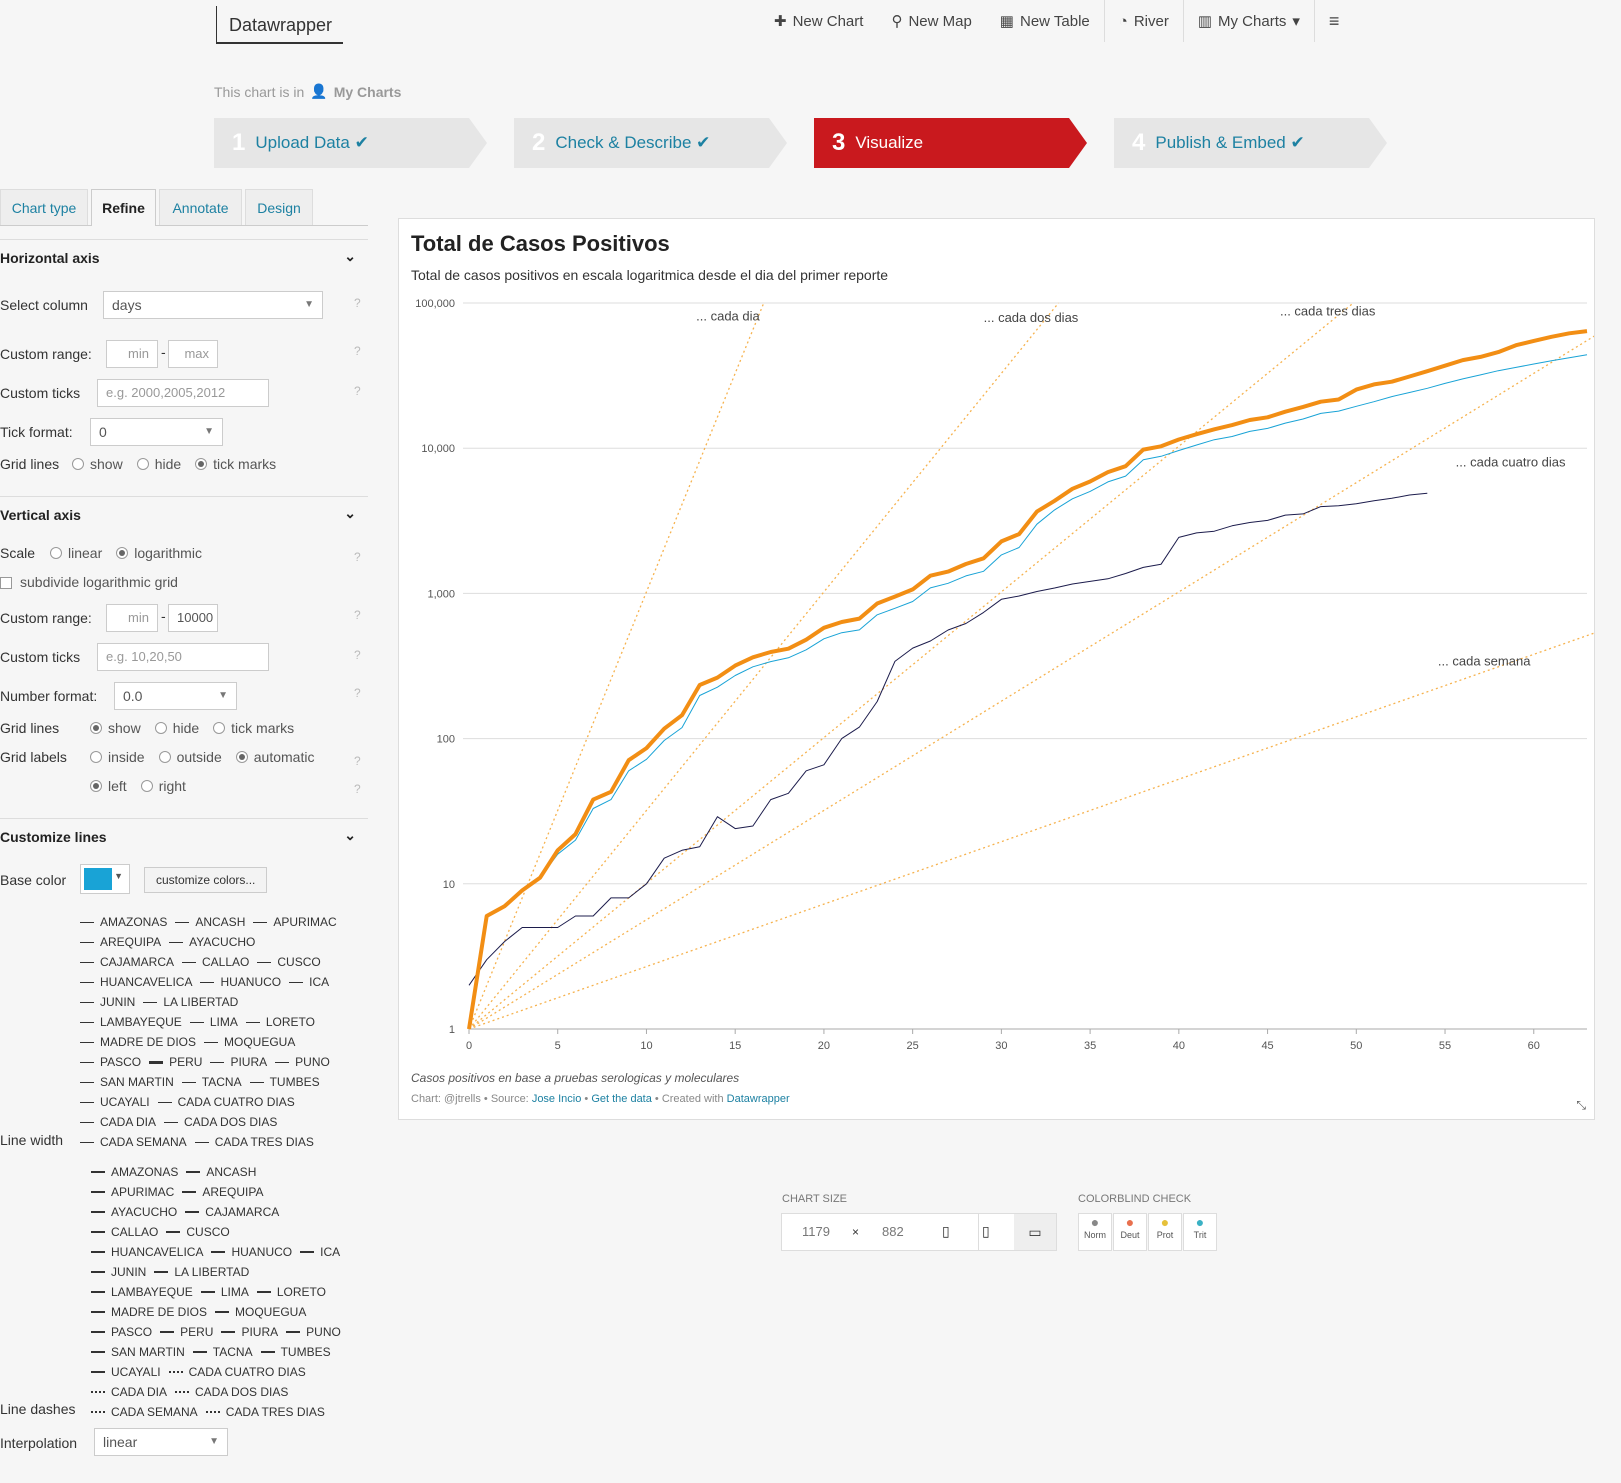 This screenshot has height=1483, width=1621. Describe the element at coordinates (156, 432) in the screenshot. I see `tick-format-dropdown: 0 ▼` at that location.